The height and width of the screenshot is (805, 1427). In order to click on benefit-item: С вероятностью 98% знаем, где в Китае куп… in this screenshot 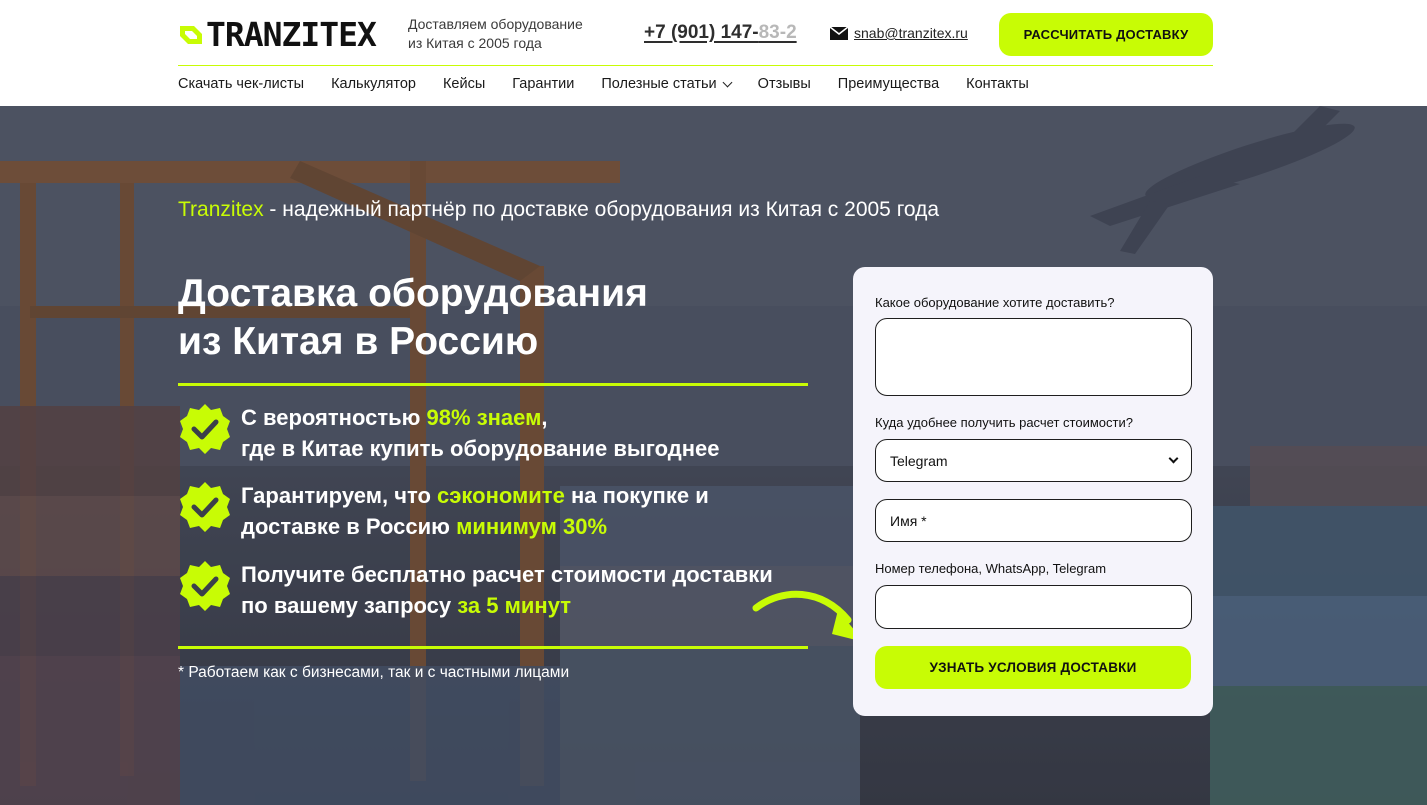, I will do `click(489, 433)`.